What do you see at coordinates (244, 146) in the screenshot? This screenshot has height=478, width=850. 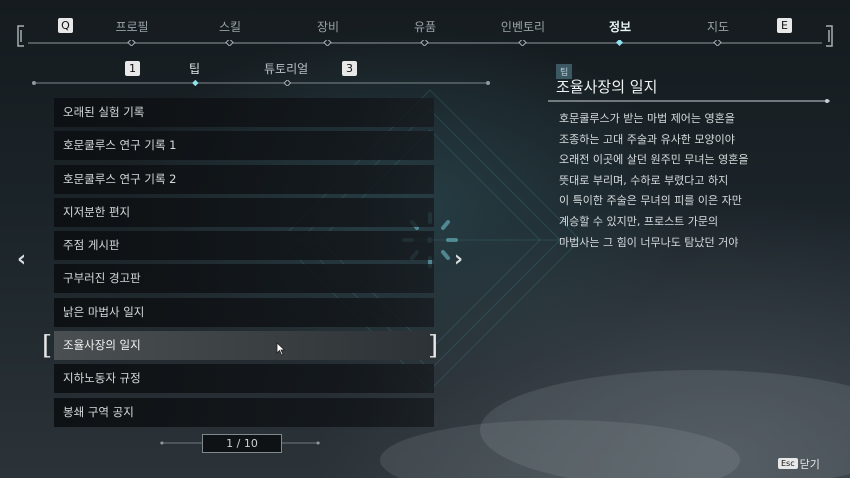 I see `list-item: 호문쿨루스 연구 기록 1` at bounding box center [244, 146].